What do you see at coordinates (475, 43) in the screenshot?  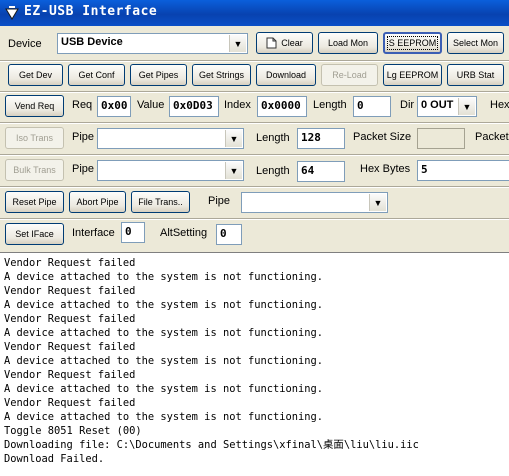 I see `select-mon-button: Select Mon` at bounding box center [475, 43].